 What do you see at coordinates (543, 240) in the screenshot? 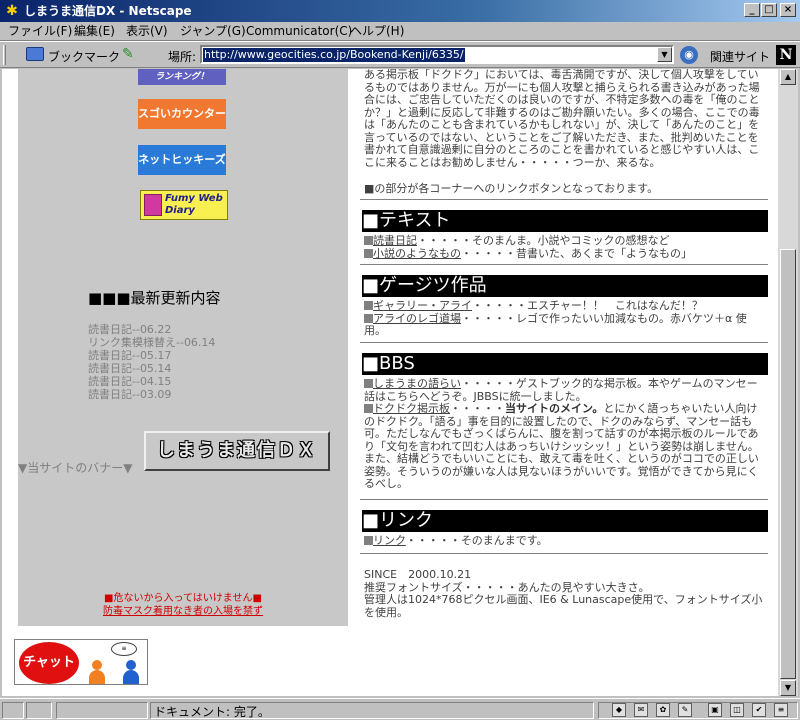
I see `item-description: ・・・・・そのまんま。小説やコミックの感想など` at bounding box center [543, 240].